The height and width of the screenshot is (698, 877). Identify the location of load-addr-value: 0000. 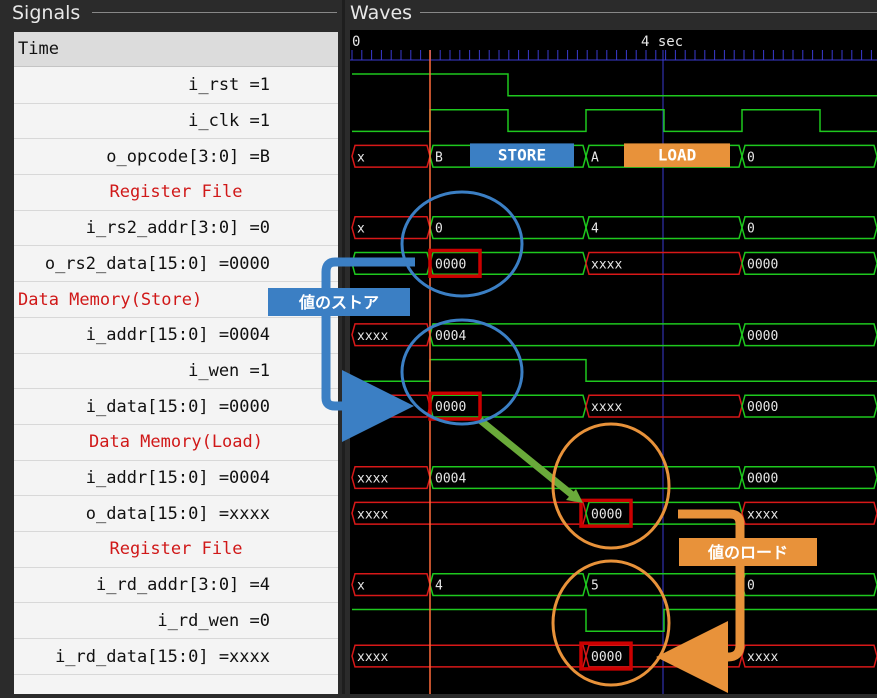
(762, 479).